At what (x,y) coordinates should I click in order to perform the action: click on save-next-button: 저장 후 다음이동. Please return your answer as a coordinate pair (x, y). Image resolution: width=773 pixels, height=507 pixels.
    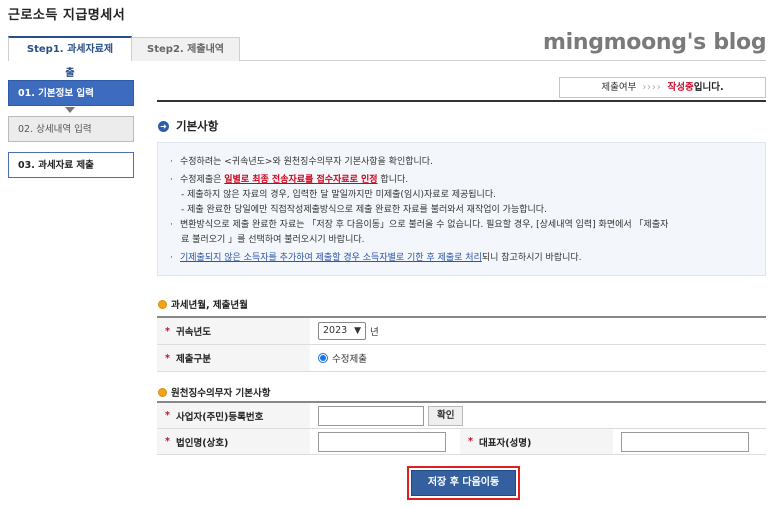
    Looking at the image, I should click on (463, 483).